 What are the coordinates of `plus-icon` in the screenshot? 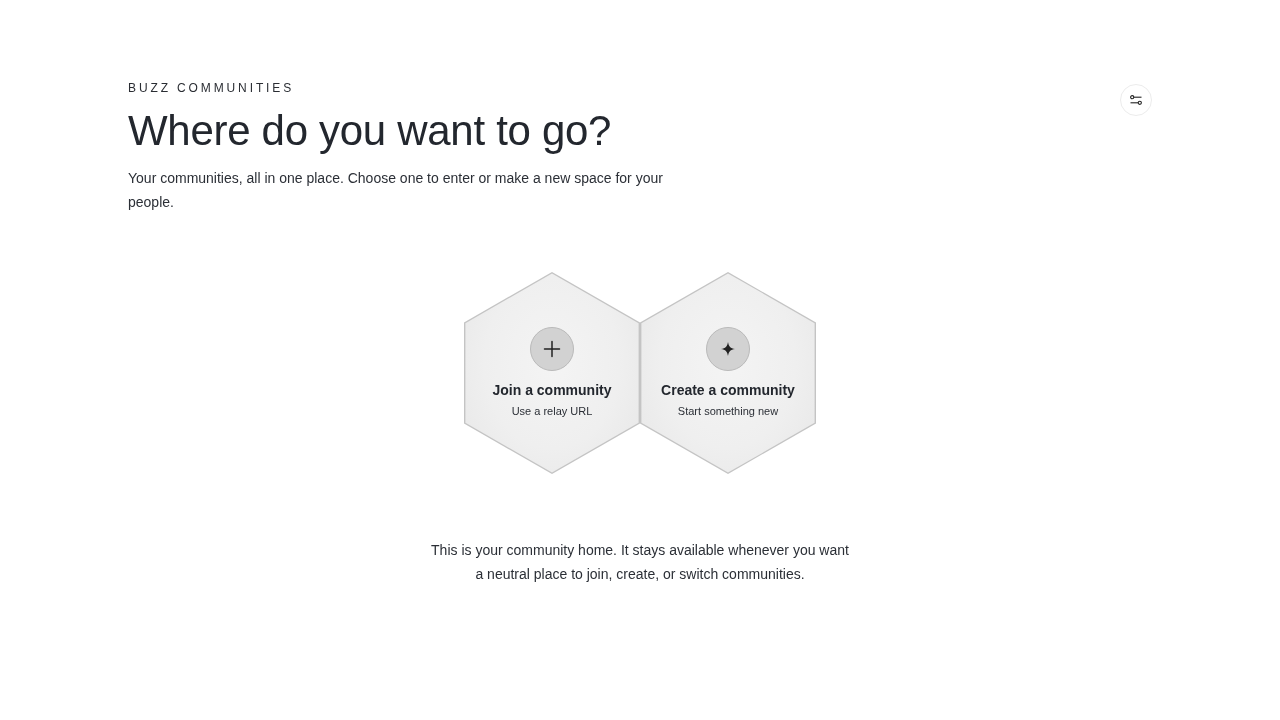 It's located at (552, 349).